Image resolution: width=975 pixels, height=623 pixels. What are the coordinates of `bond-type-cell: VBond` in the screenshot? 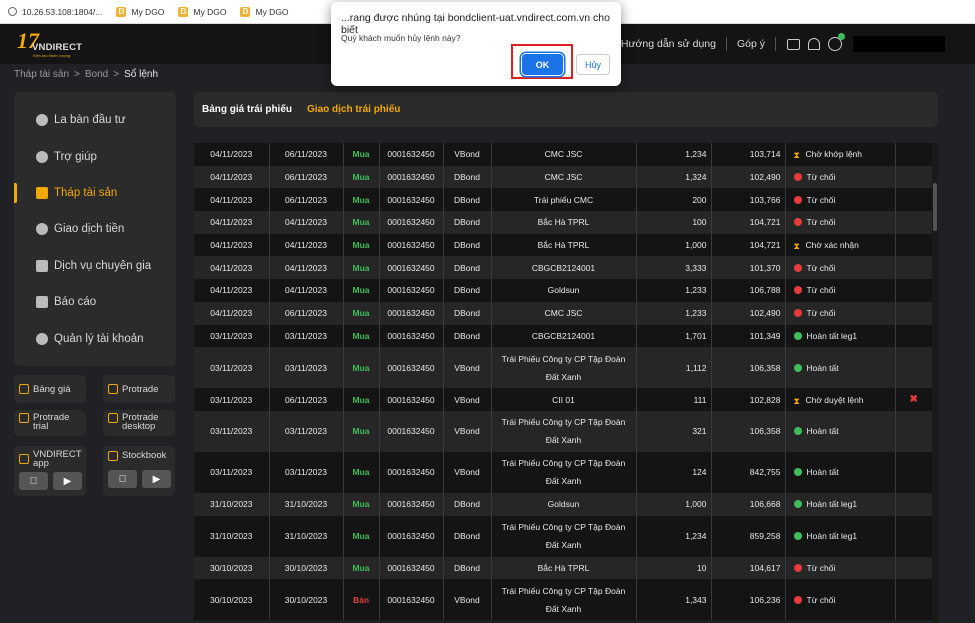 It's located at (467, 368).